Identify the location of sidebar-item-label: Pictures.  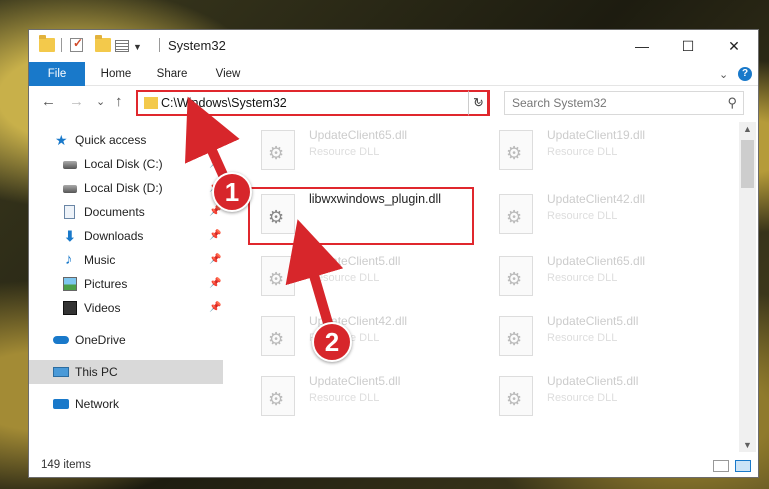
(106, 284).